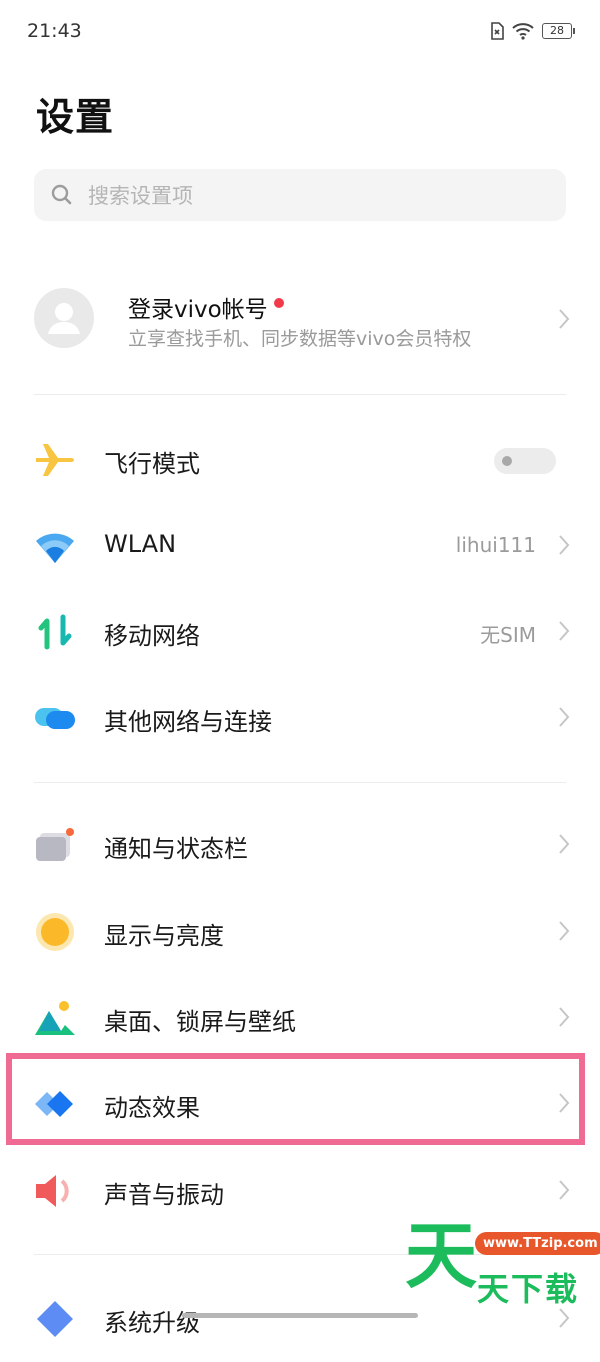 The image size is (600, 1362). What do you see at coordinates (176, 849) in the screenshot?
I see `item-label: 通知与状态栏` at bounding box center [176, 849].